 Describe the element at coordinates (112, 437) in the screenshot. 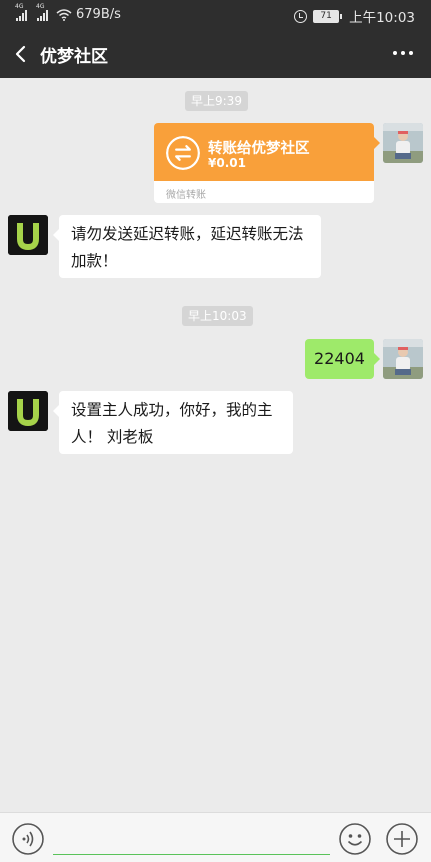

I see `message-line: 人！ 刘老板` at that location.